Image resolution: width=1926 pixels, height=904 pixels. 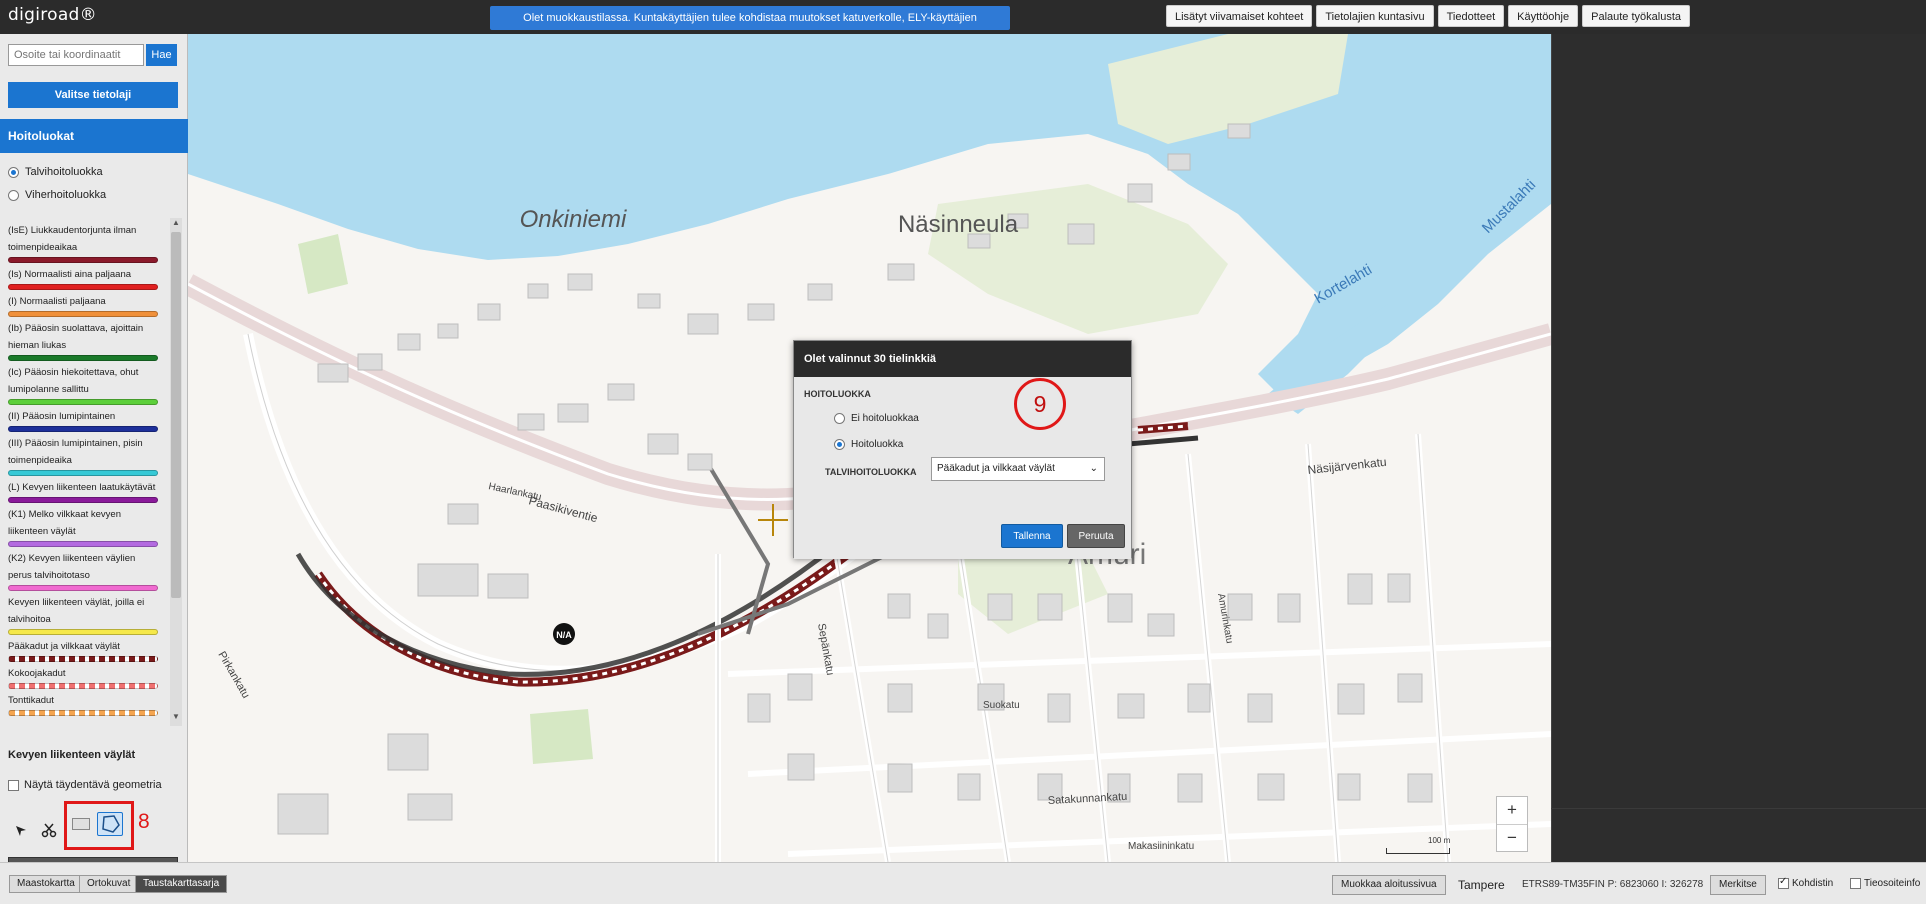 What do you see at coordinates (1613, 884) in the screenshot?
I see `coordinates-readout: ETRS89-TM35FIN P: 6823060 I: 326278` at bounding box center [1613, 884].